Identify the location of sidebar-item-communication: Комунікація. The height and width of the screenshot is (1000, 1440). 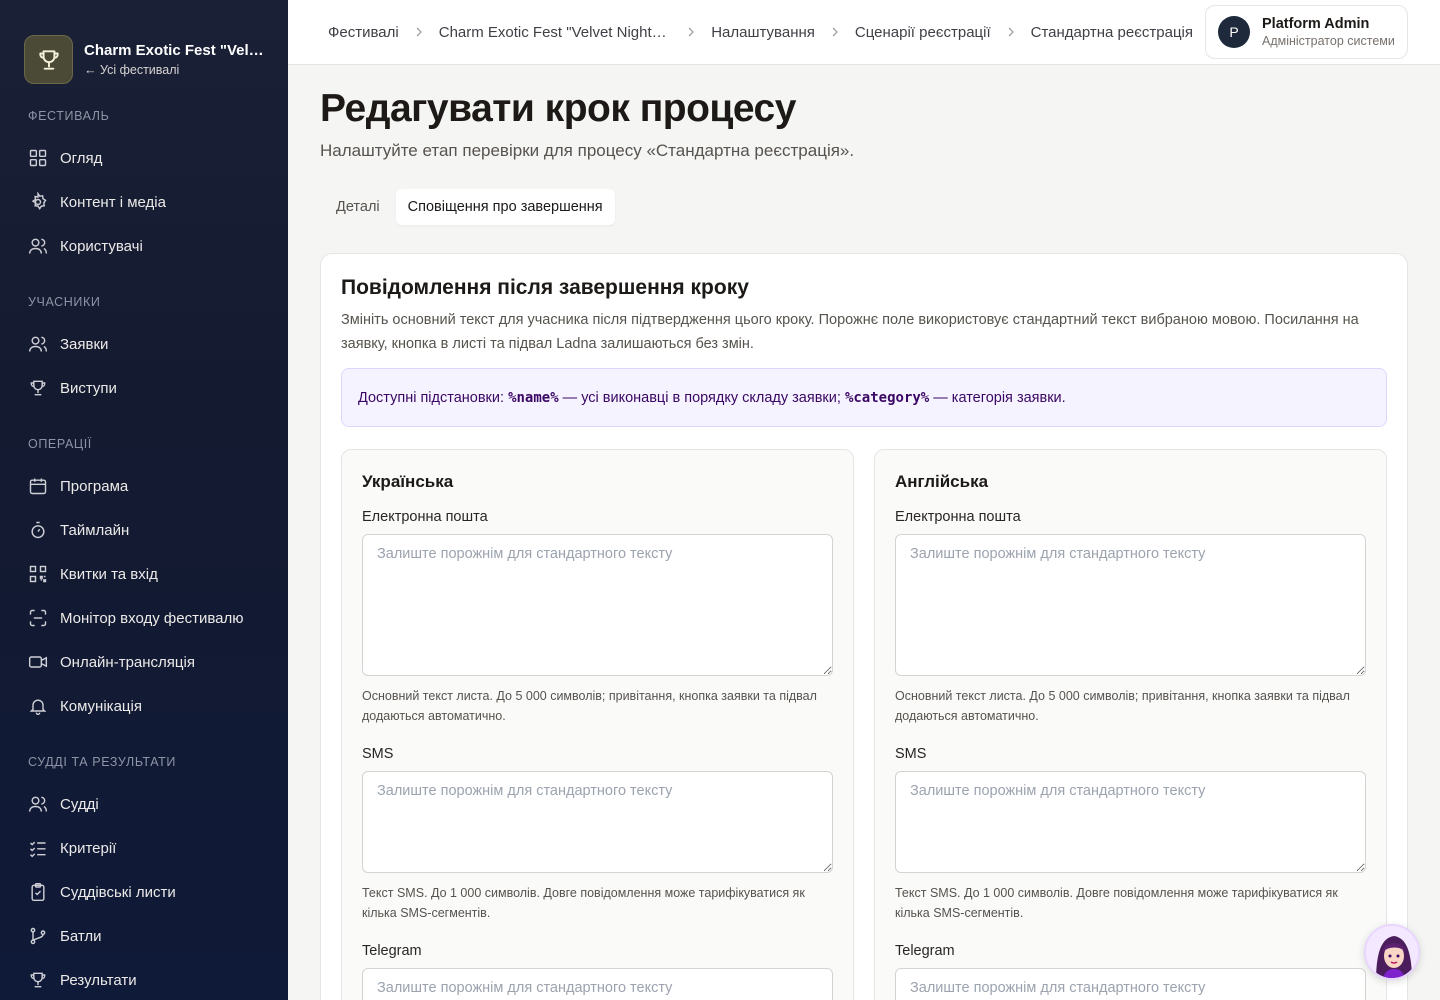
(144, 706).